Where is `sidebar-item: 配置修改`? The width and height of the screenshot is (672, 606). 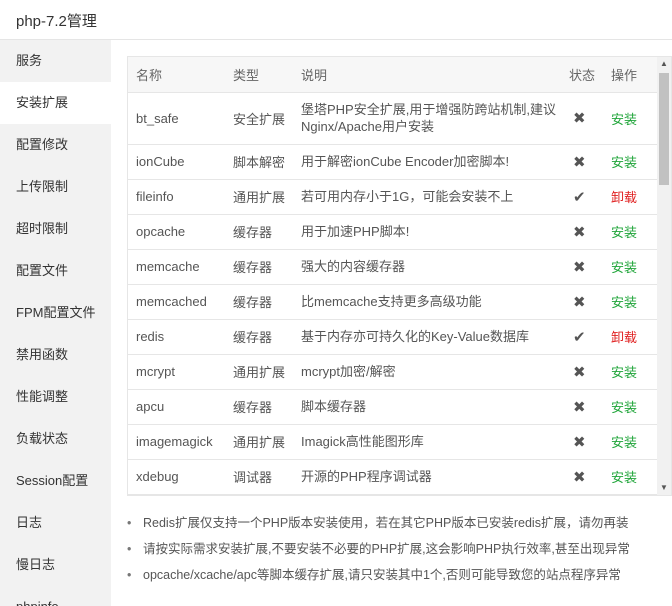 sidebar-item: 配置修改 is located at coordinates (55, 145).